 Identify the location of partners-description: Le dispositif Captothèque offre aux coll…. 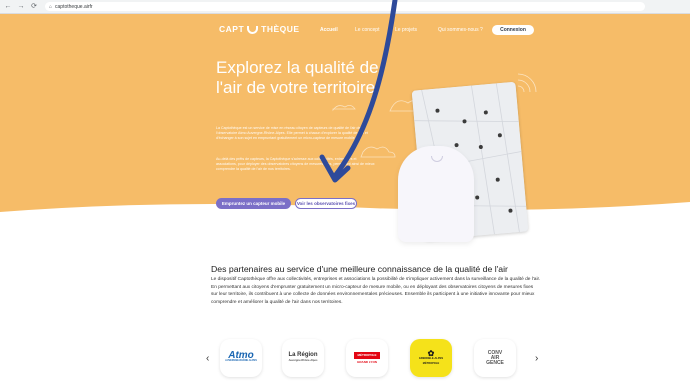
(376, 291).